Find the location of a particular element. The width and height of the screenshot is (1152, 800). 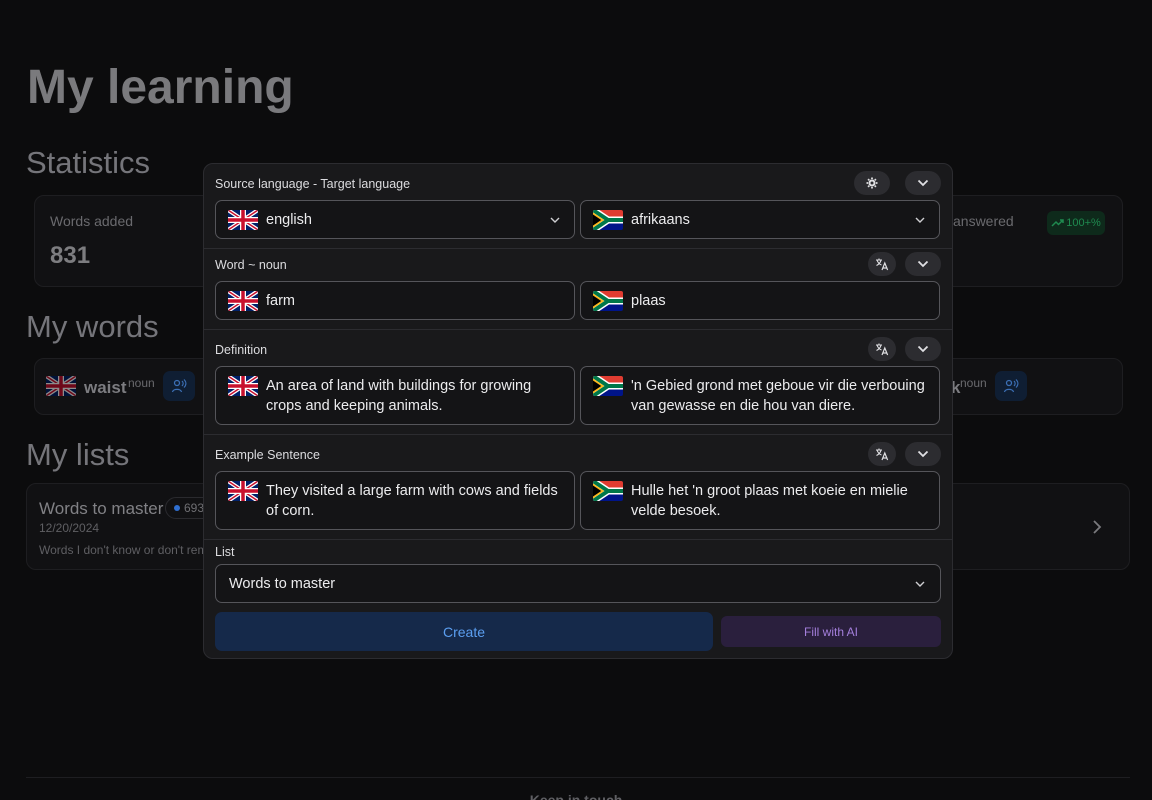

word-item-name: waist is located at coordinates (105, 388).